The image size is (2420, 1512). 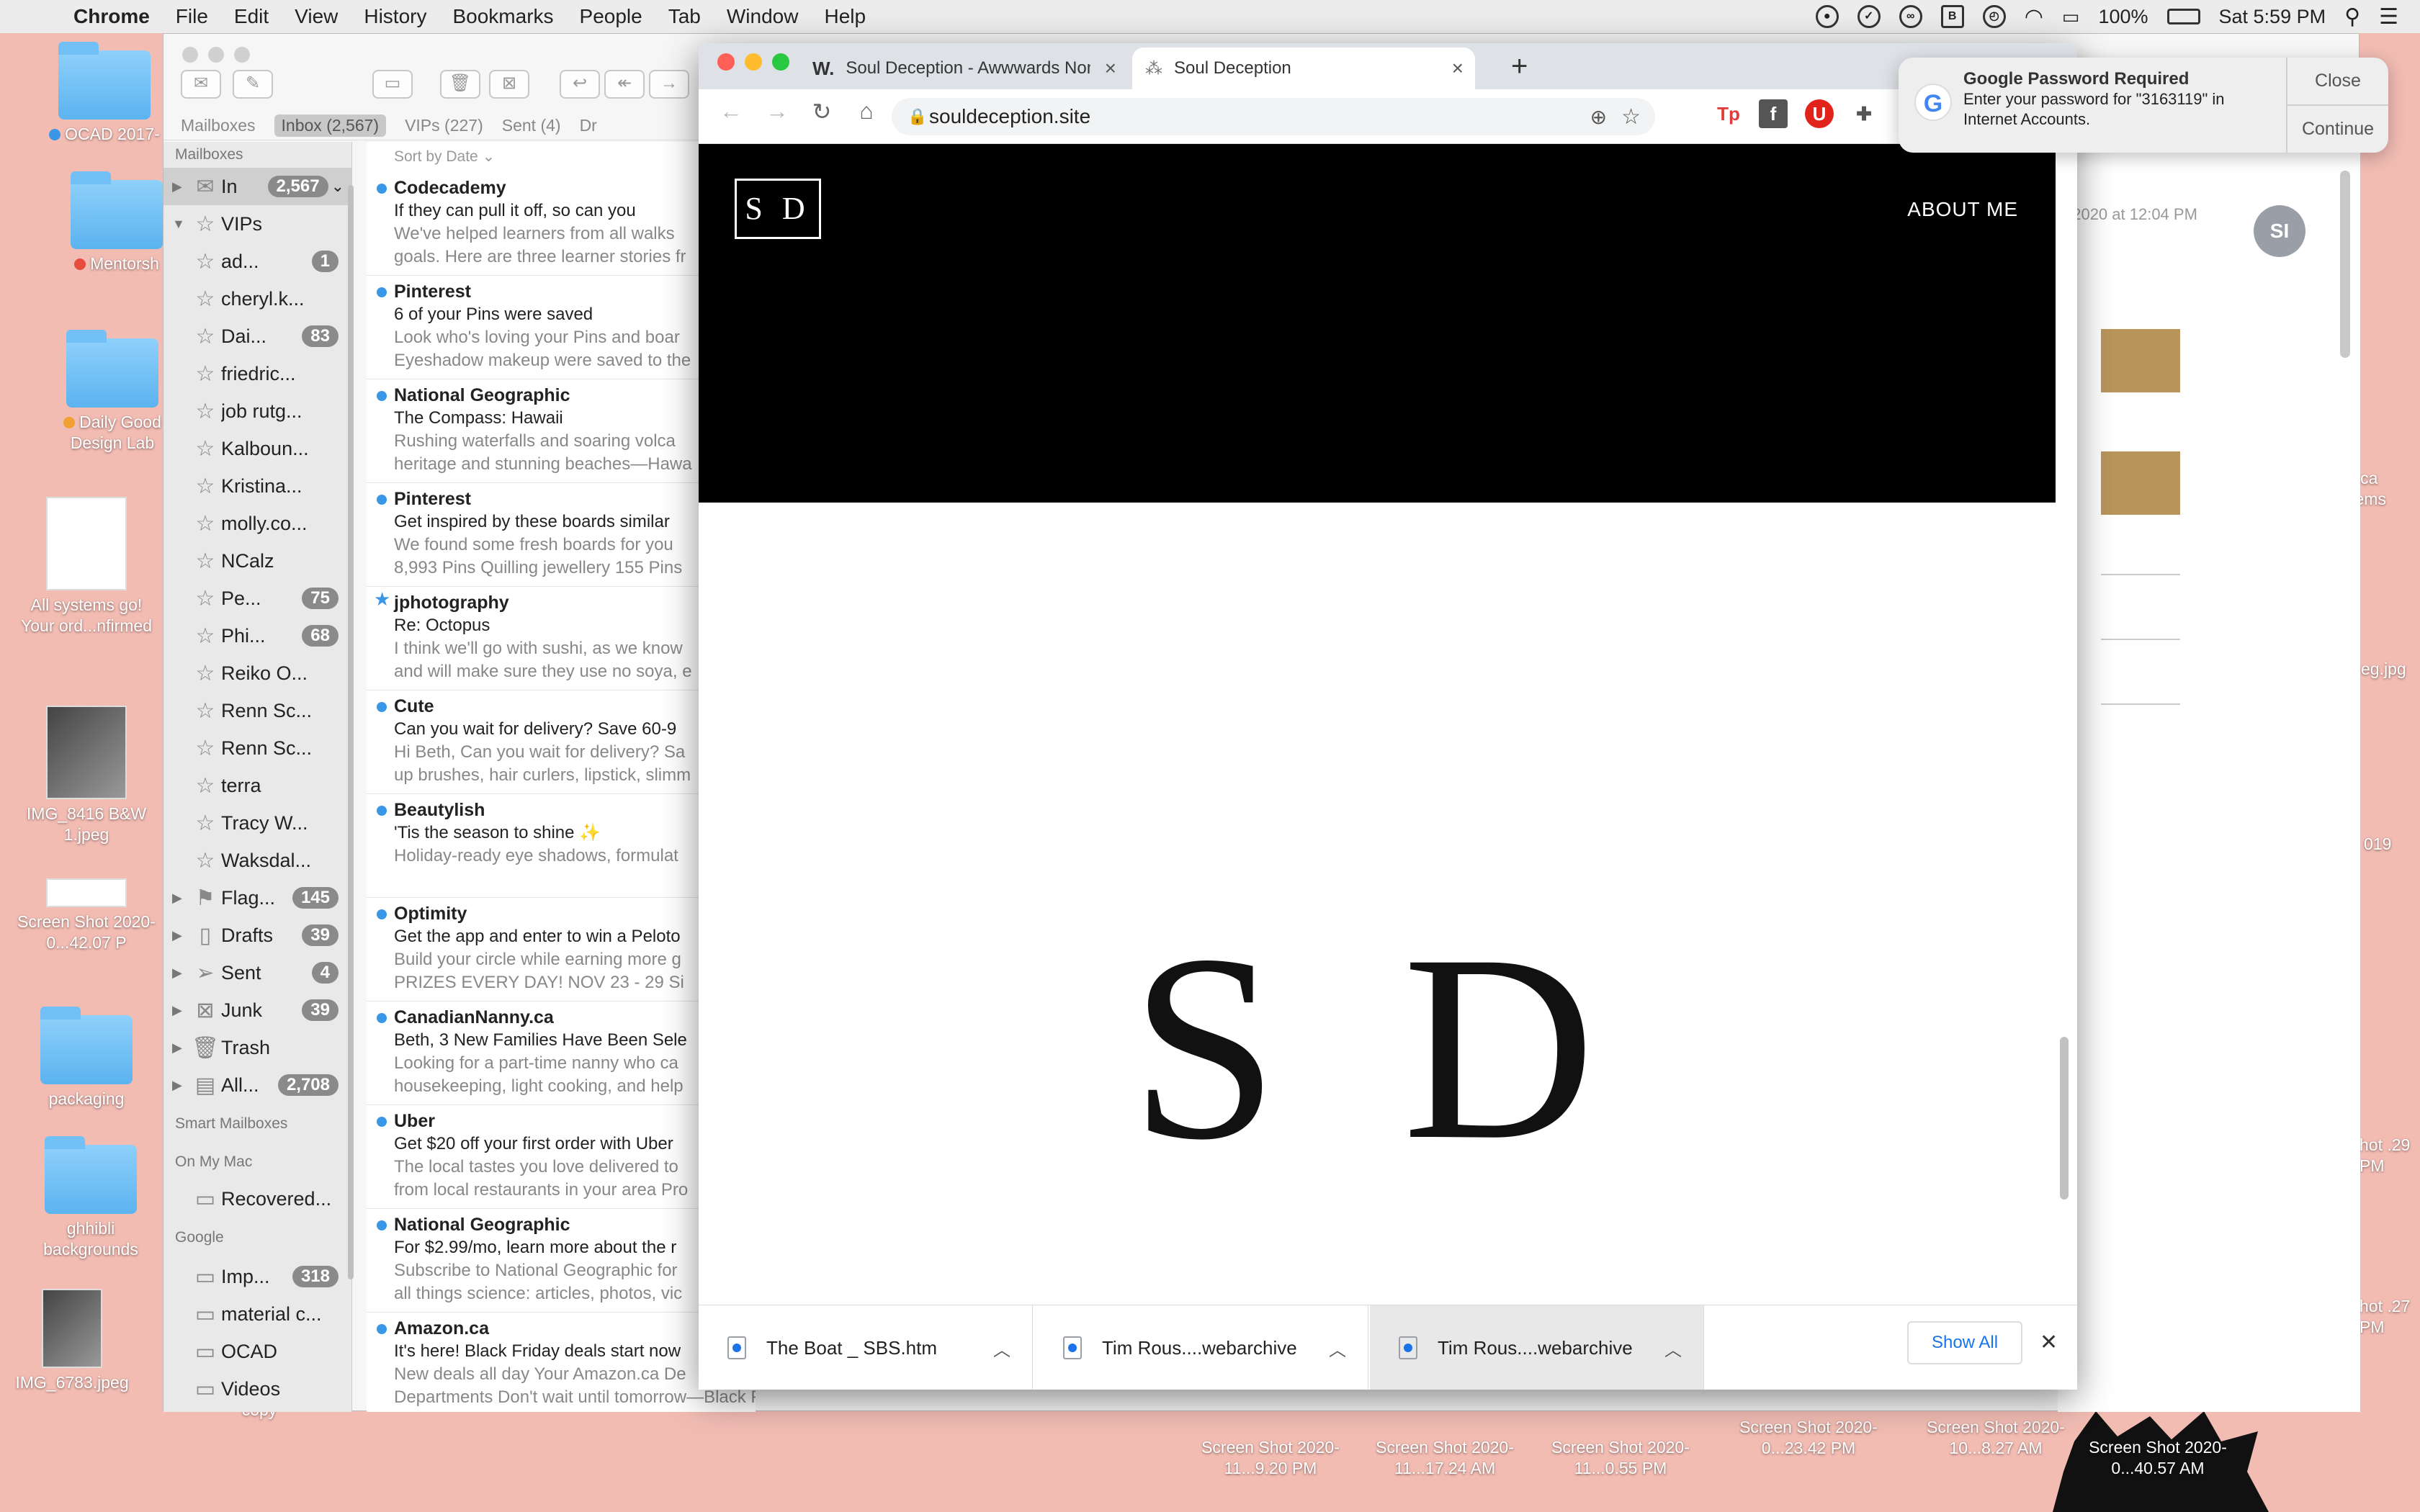 What do you see at coordinates (111, 16) in the screenshot?
I see `menu-app-name: Chrome` at bounding box center [111, 16].